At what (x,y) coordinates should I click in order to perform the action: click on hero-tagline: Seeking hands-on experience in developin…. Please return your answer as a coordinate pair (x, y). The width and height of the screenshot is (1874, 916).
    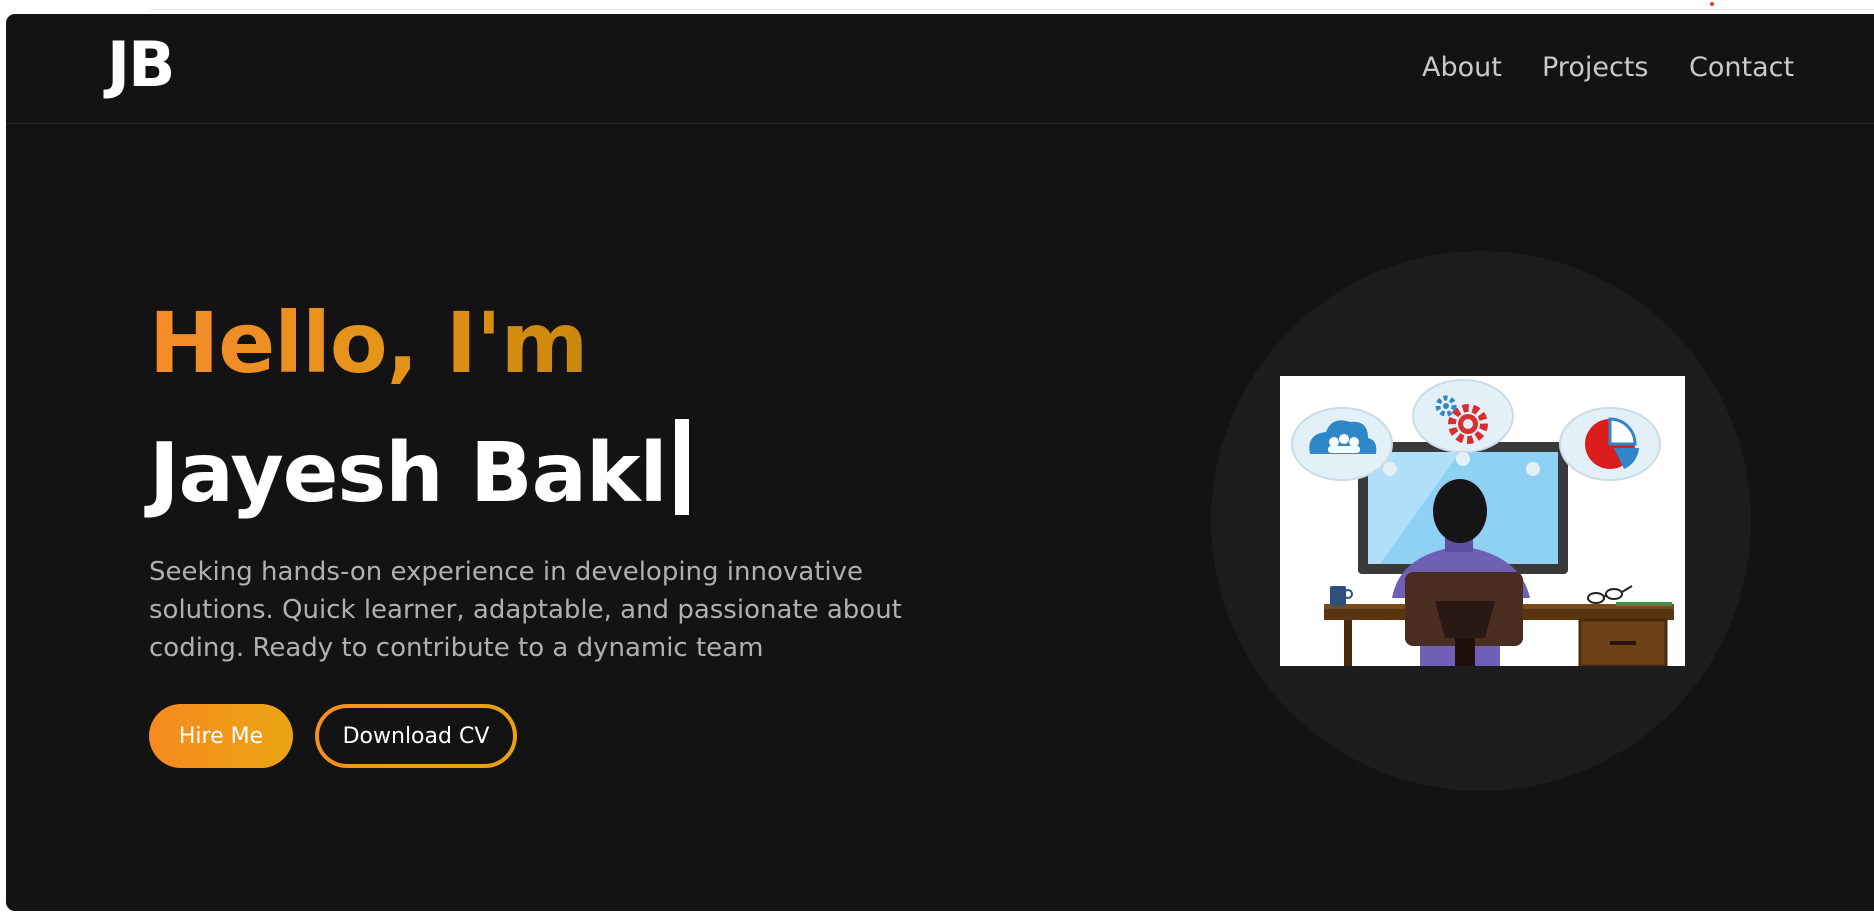
    Looking at the image, I should click on (525, 610).